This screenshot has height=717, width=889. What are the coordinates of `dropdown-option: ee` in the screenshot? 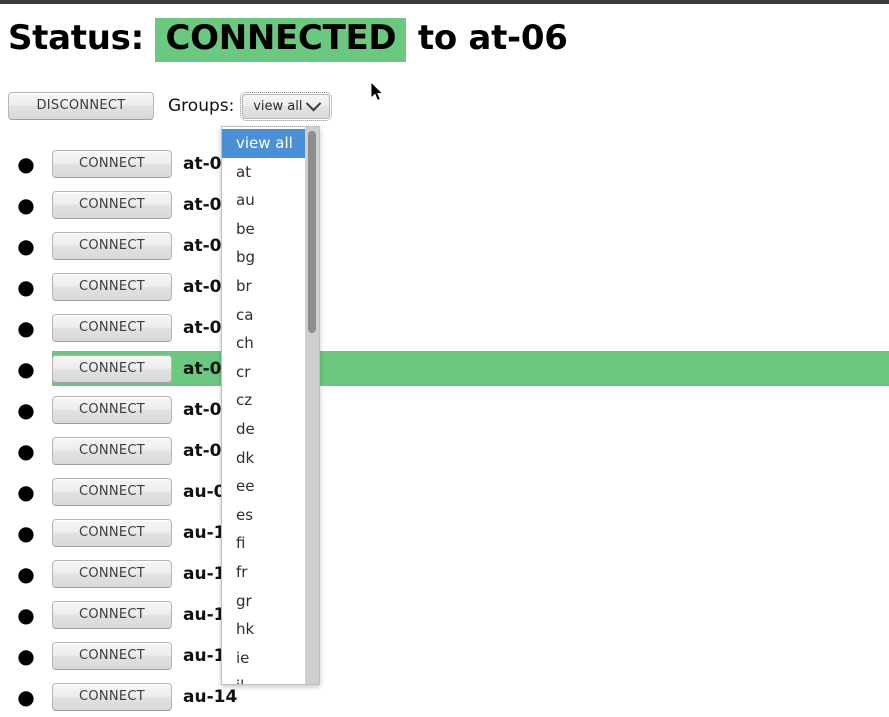 It's located at (263, 486).